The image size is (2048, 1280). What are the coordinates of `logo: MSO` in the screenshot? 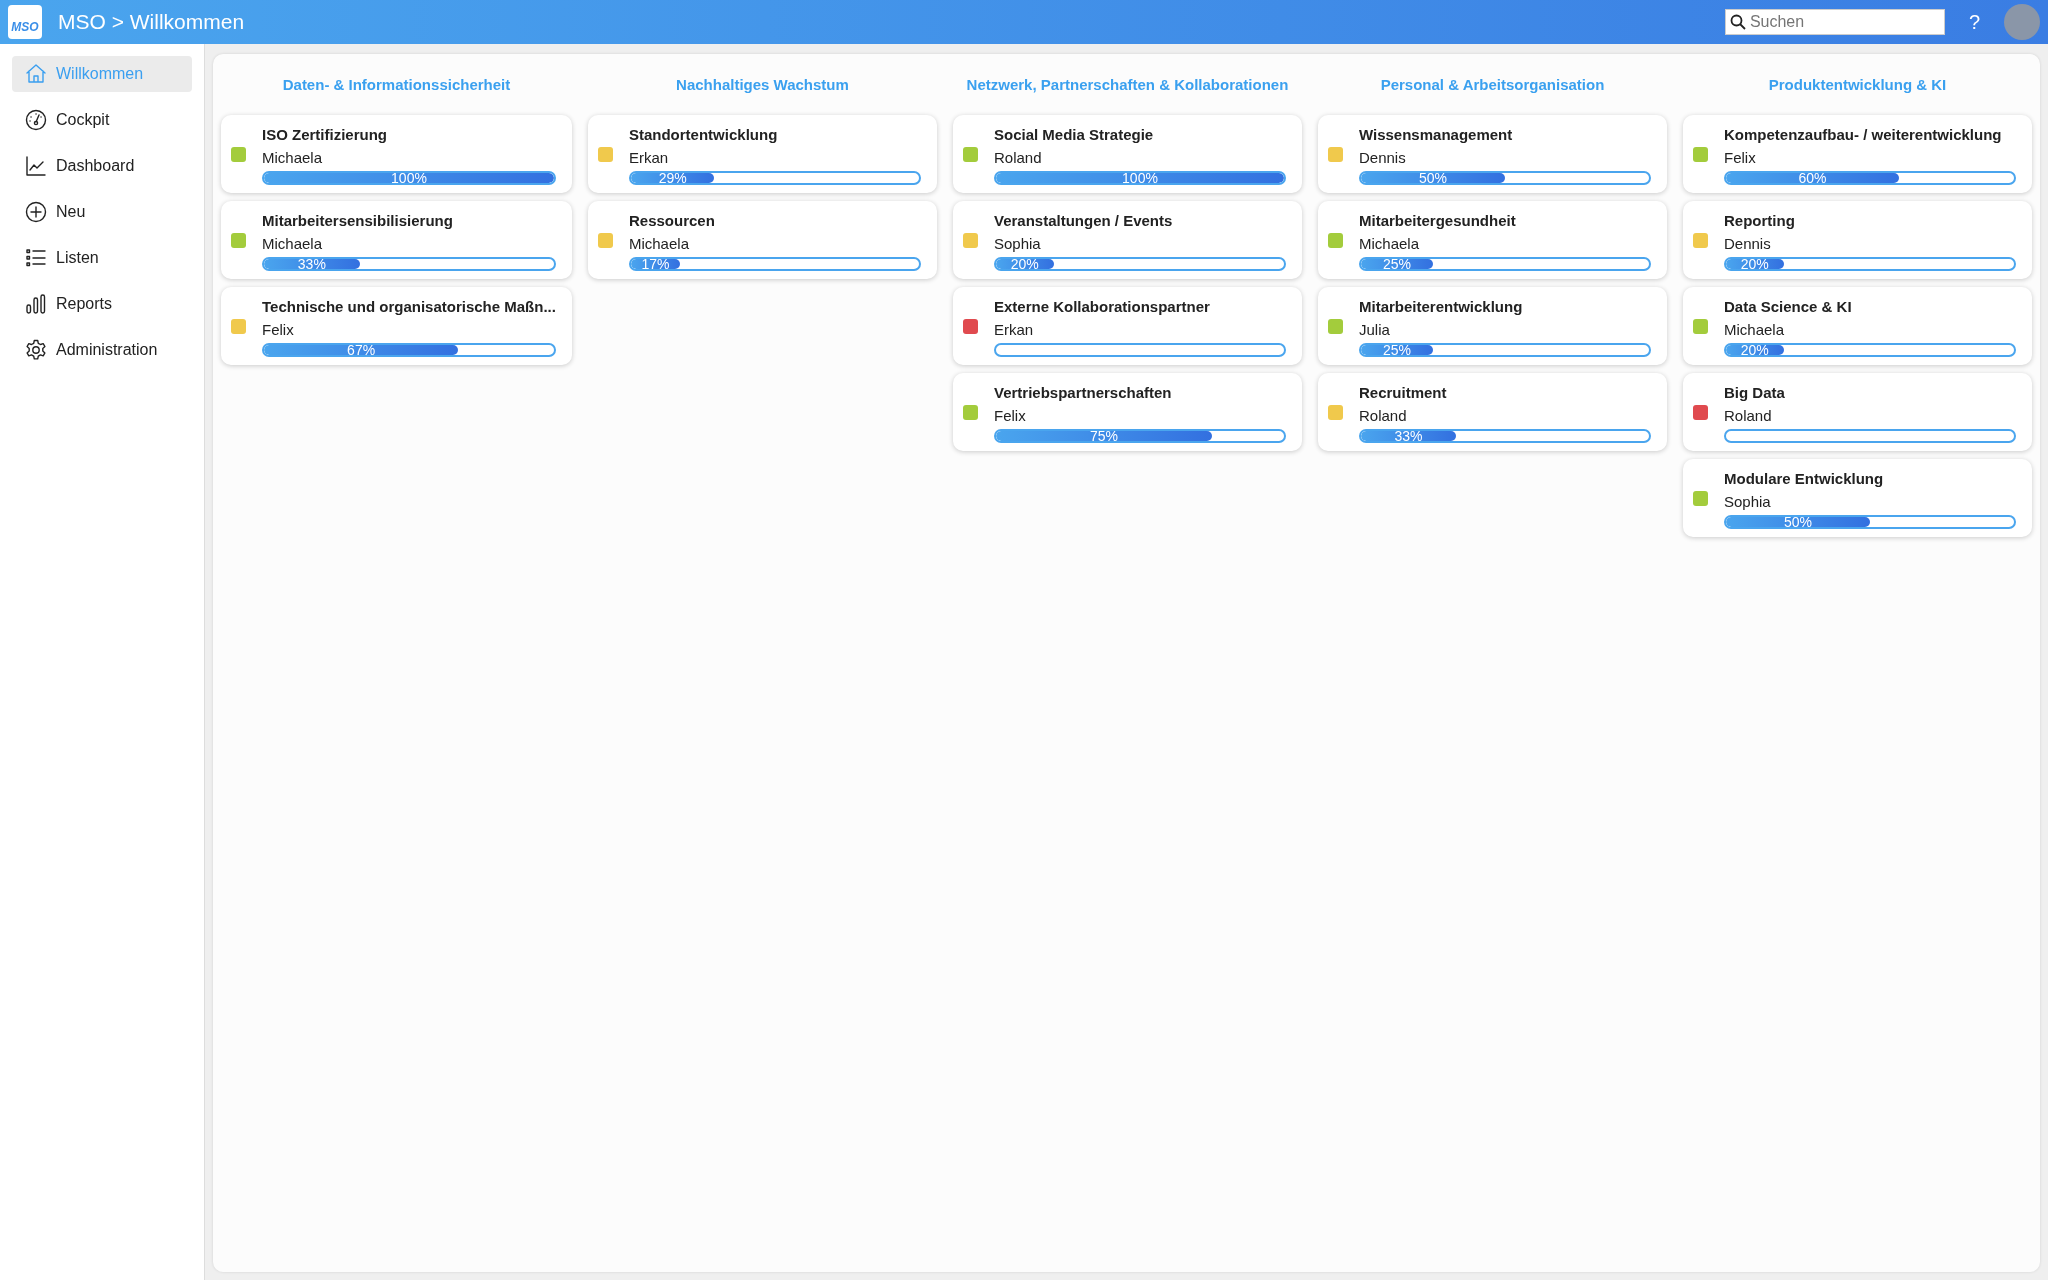 It's located at (25, 22).